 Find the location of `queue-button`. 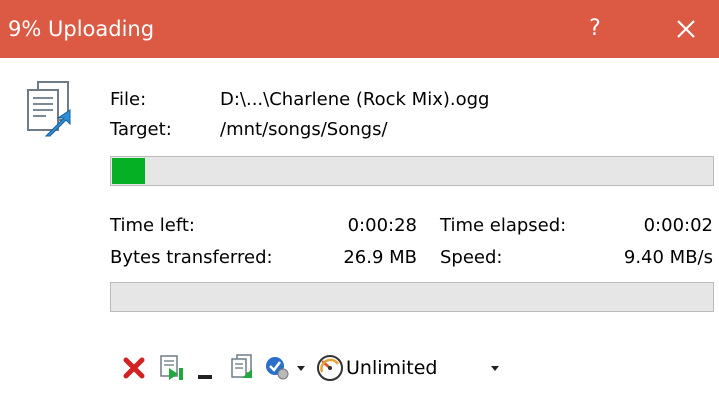

queue-button is located at coordinates (242, 368).